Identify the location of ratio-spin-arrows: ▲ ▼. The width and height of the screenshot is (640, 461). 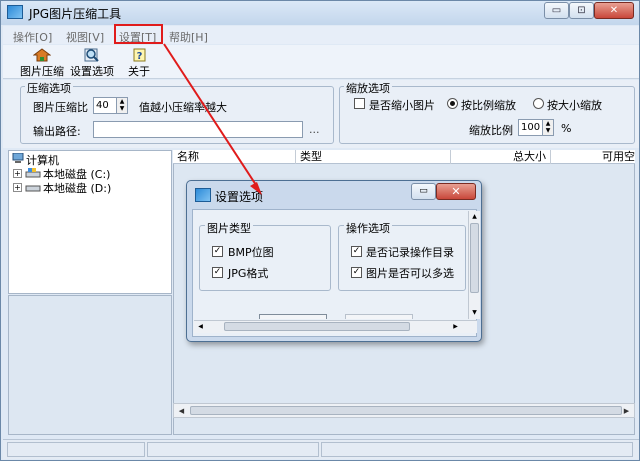
(121, 105).